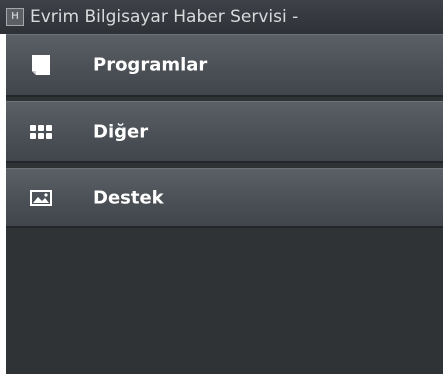 This screenshot has height=374, width=443. I want to click on title-bar: H Evrim Bilgisayar Haber Servisi -, so click(221, 17).